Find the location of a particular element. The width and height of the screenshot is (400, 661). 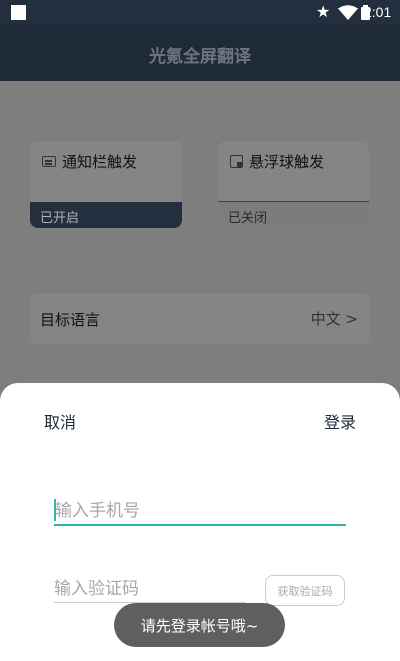

float-trigger-card: 悬浮球触发 已关闭 is located at coordinates (293, 184).